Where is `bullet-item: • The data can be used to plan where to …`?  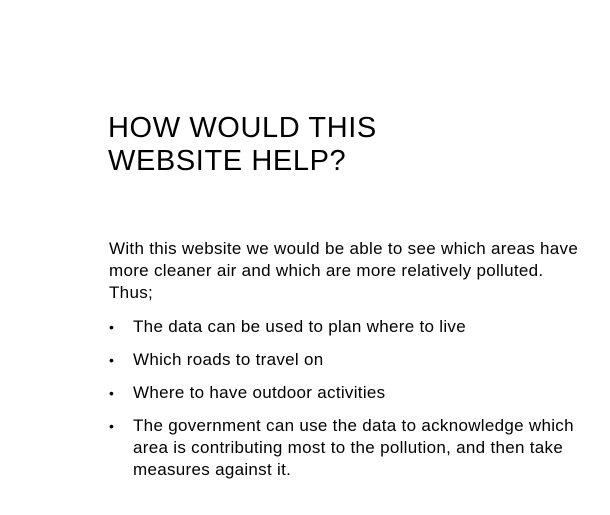
bullet-item: • The data can be used to plan where to … is located at coordinates (344, 327).